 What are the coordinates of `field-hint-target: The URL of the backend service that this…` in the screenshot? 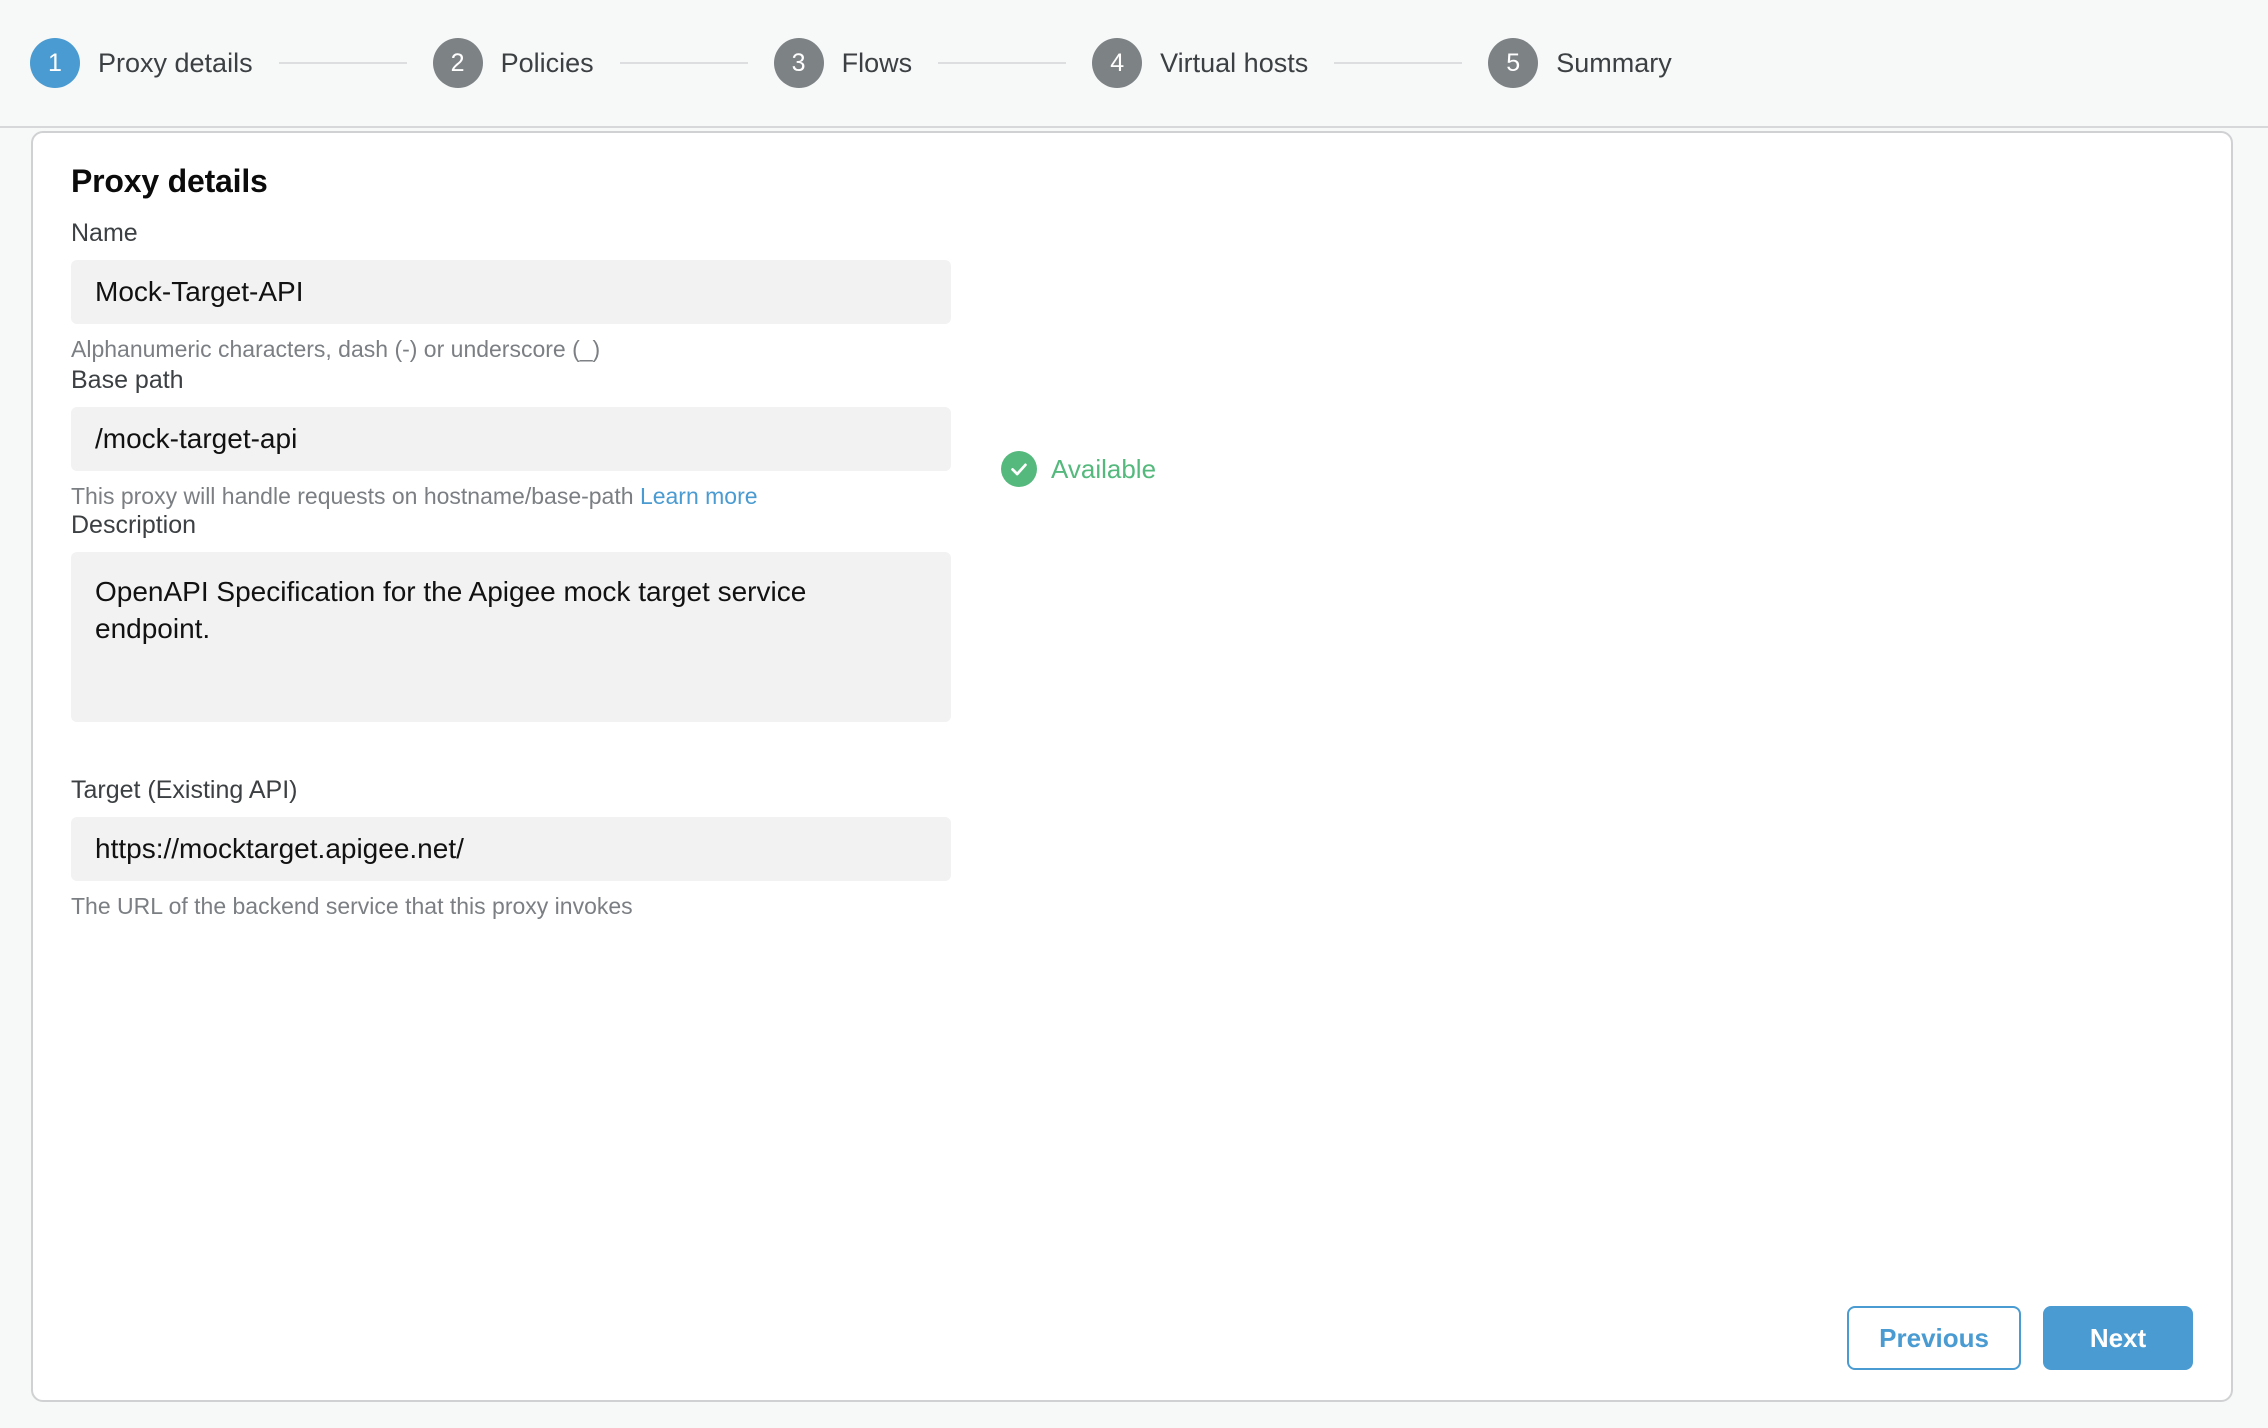 It's located at (352, 906).